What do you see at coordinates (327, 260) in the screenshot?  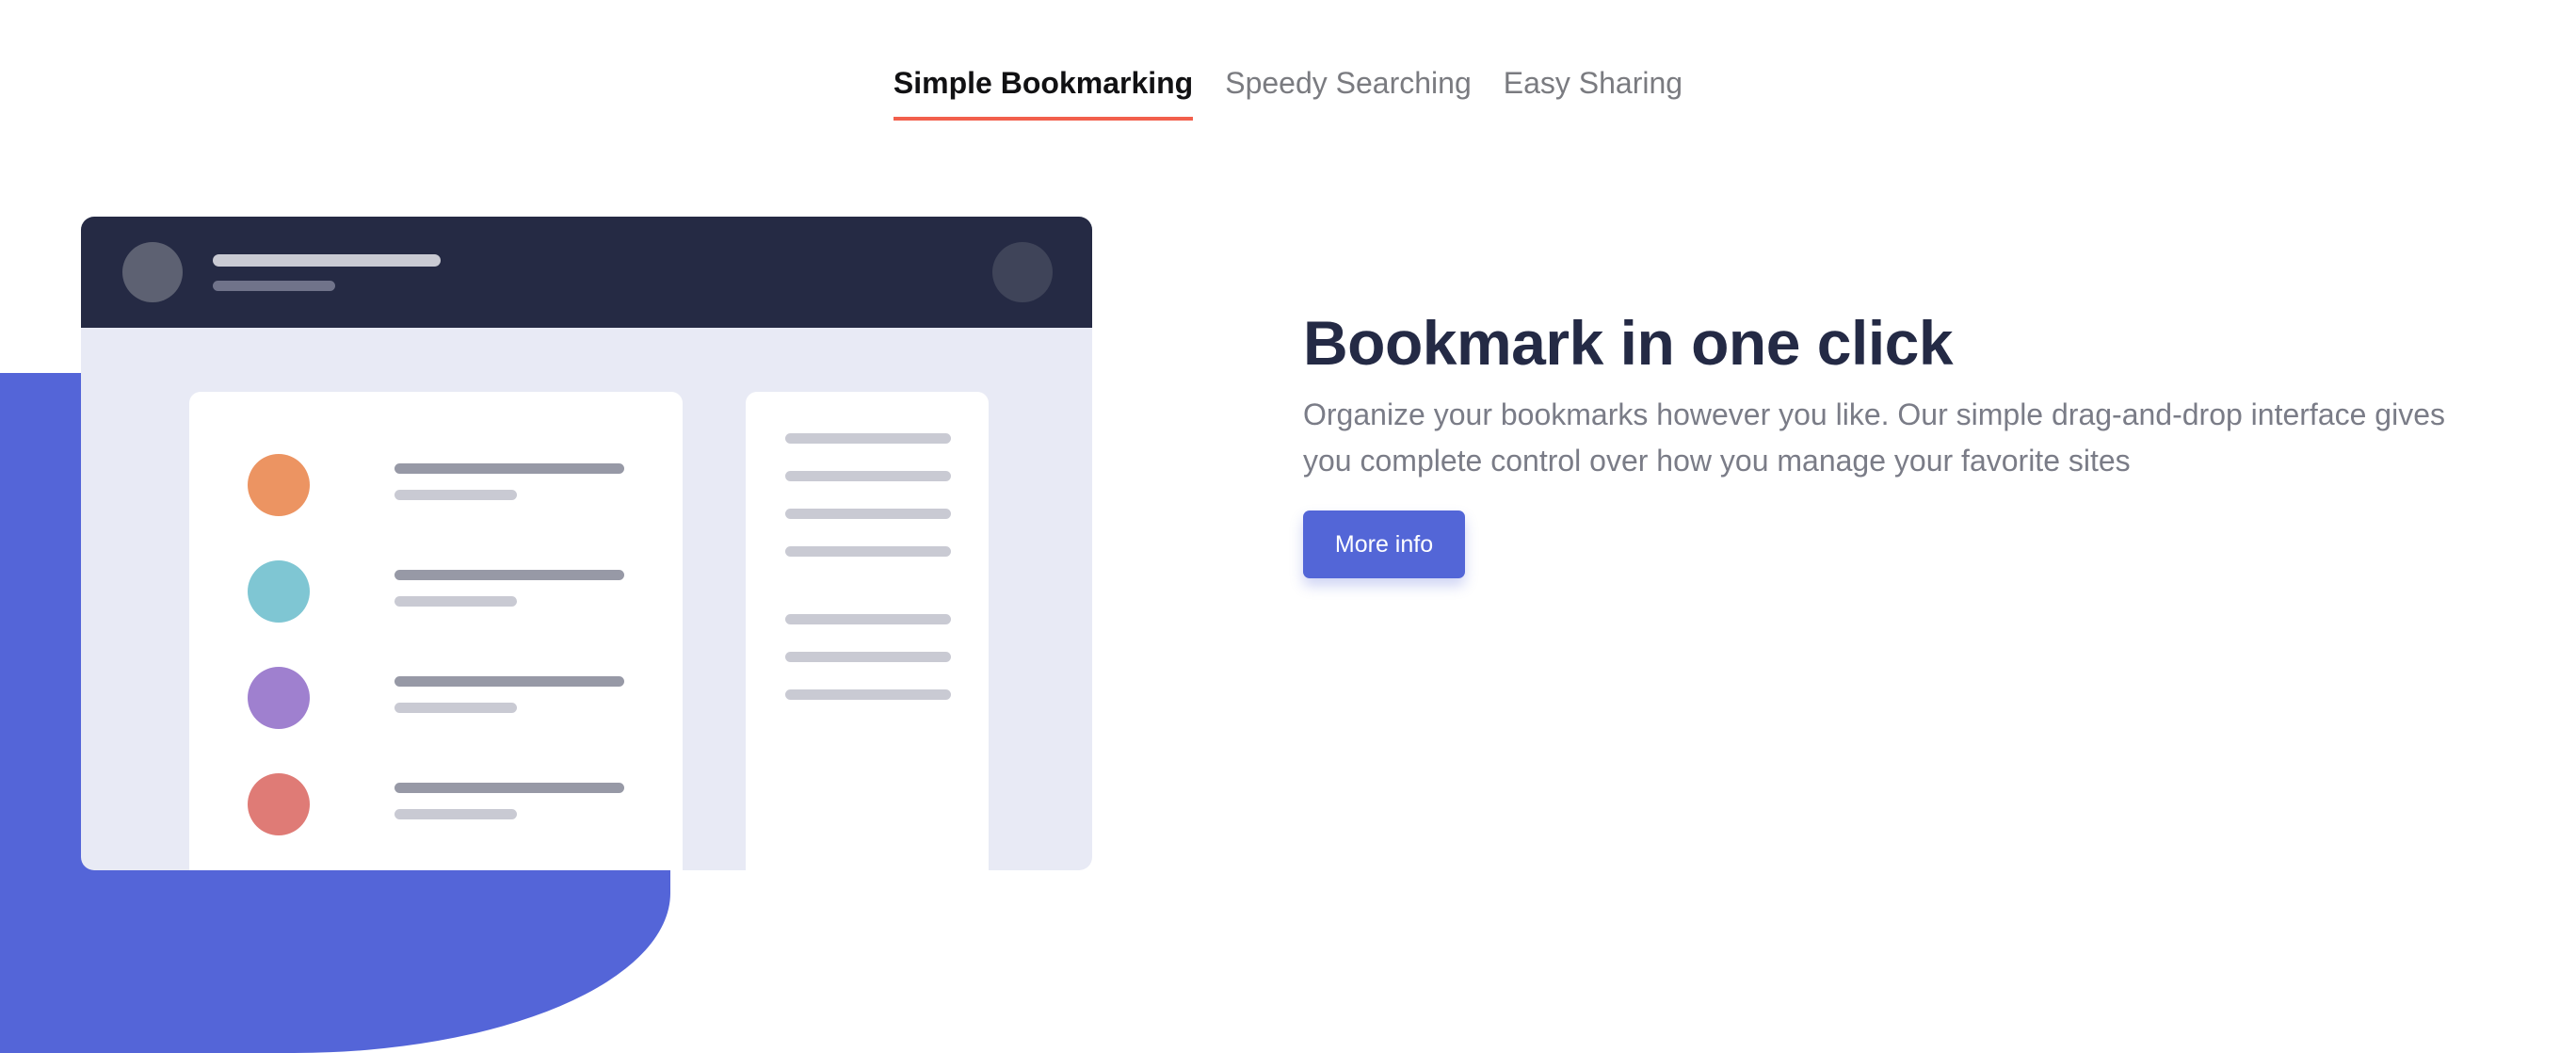 I see `title-placeholder-line` at bounding box center [327, 260].